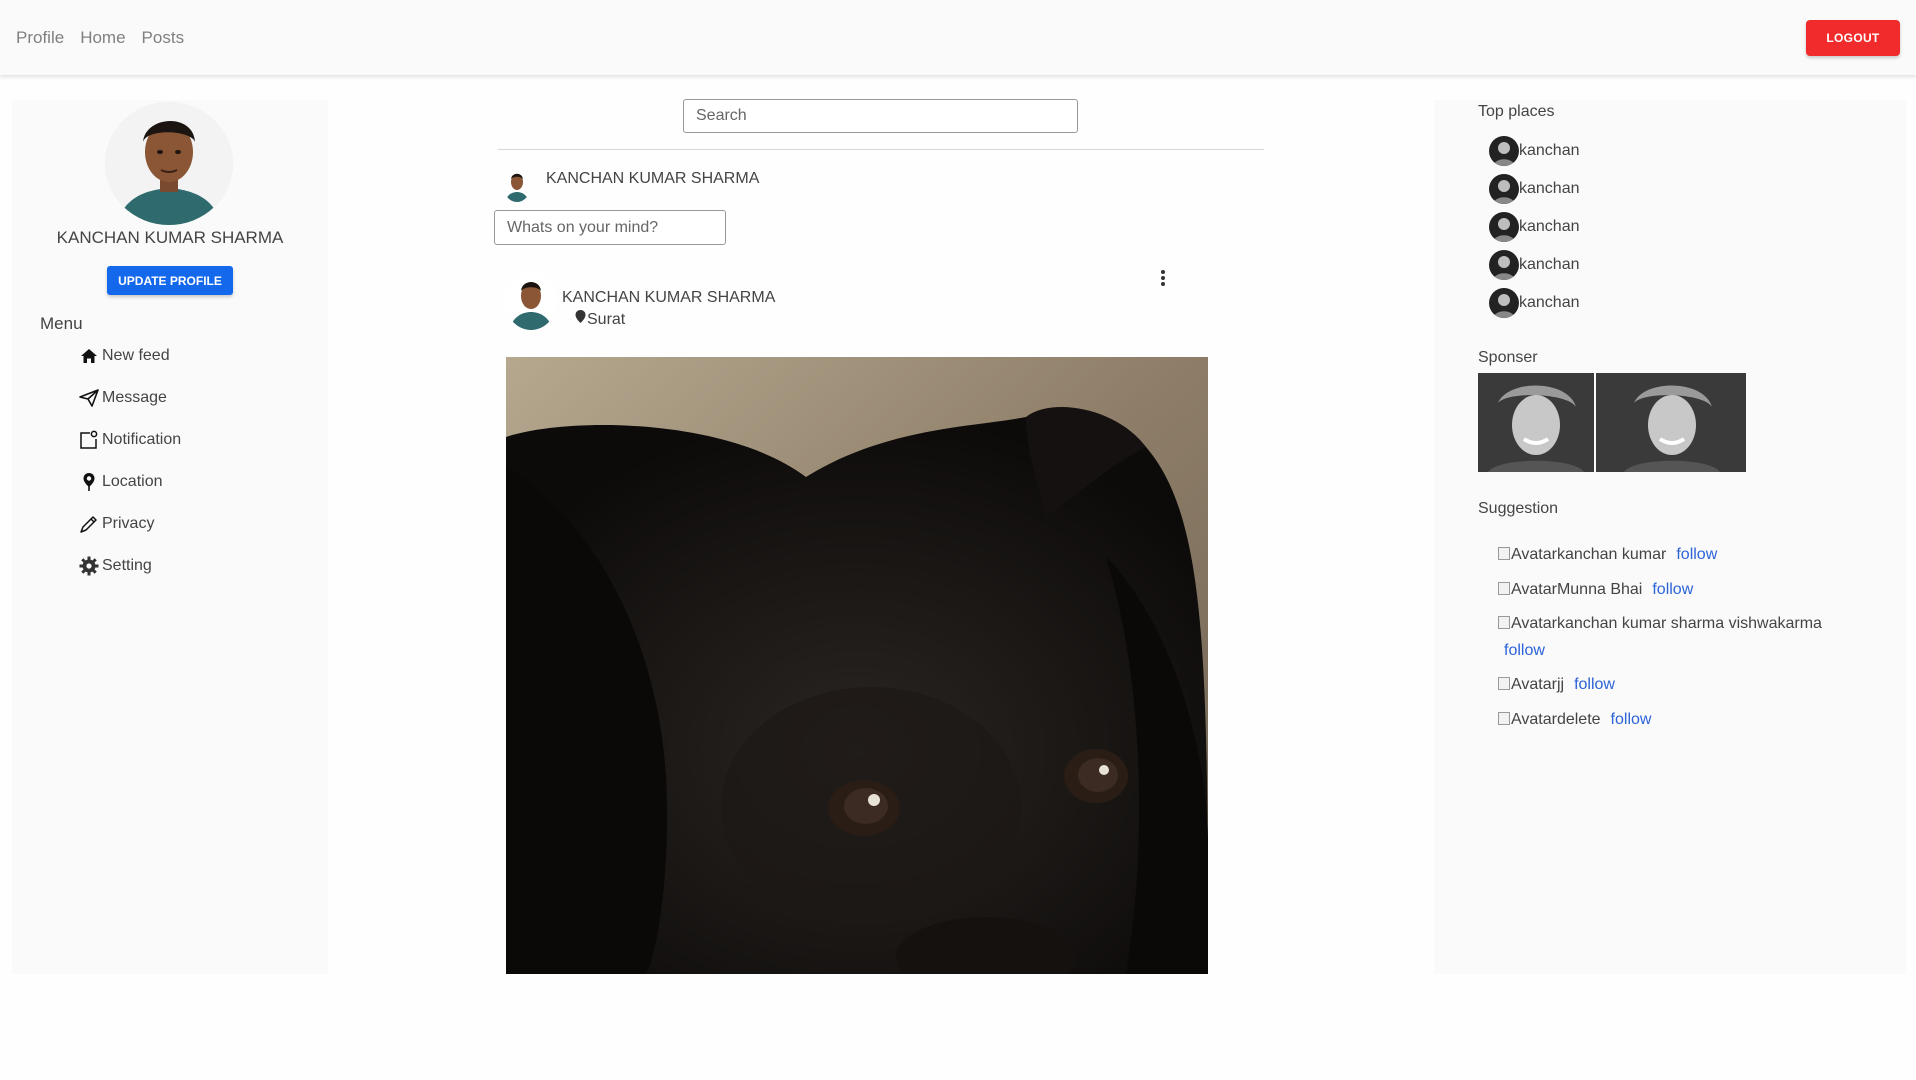  I want to click on profile-name: KANCHAN KUMAR SHARMA, so click(170, 237).